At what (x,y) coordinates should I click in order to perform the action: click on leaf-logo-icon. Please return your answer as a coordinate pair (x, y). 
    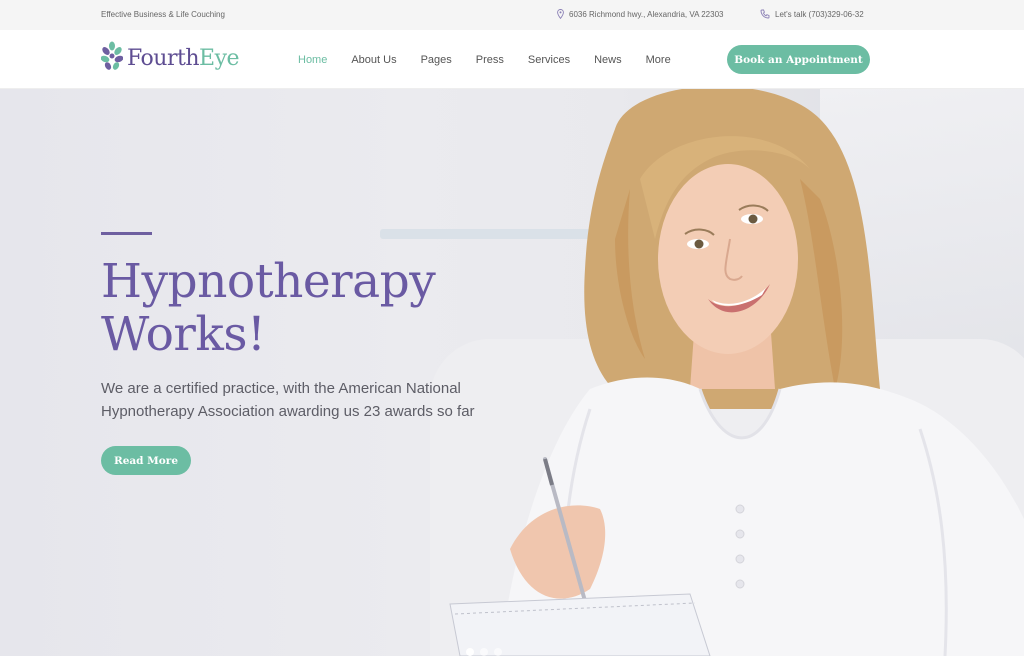
    Looking at the image, I should click on (112, 58).